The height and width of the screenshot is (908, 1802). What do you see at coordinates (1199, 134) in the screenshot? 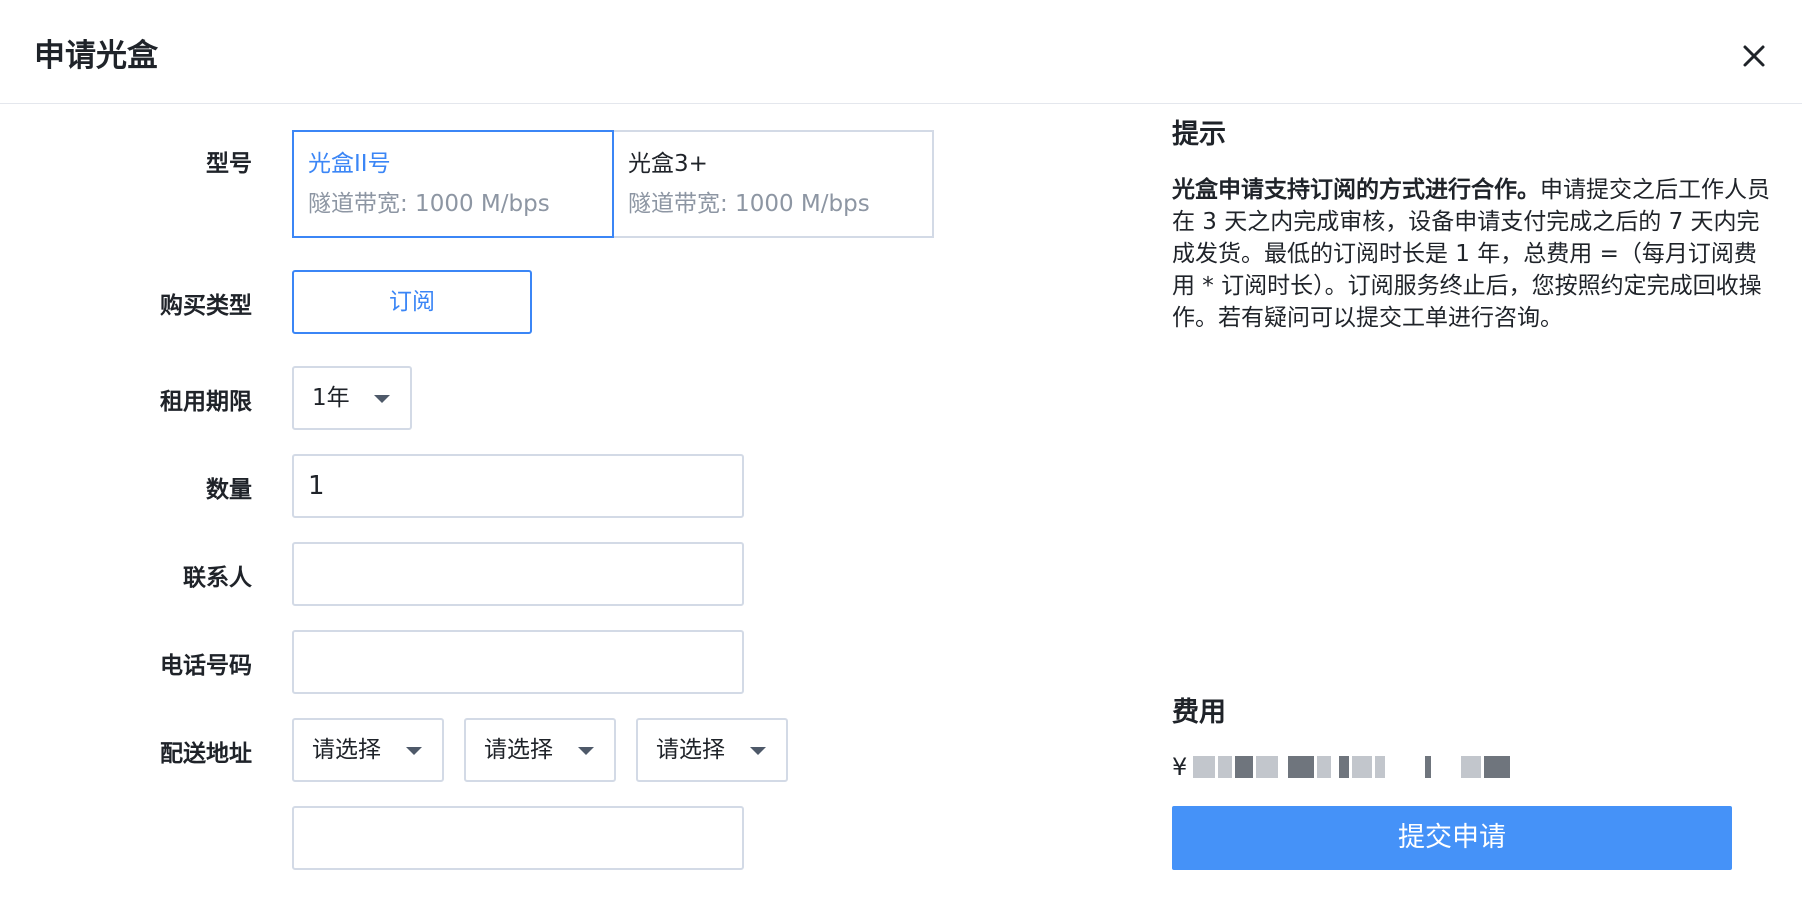
I see `tip-title: 提示` at bounding box center [1199, 134].